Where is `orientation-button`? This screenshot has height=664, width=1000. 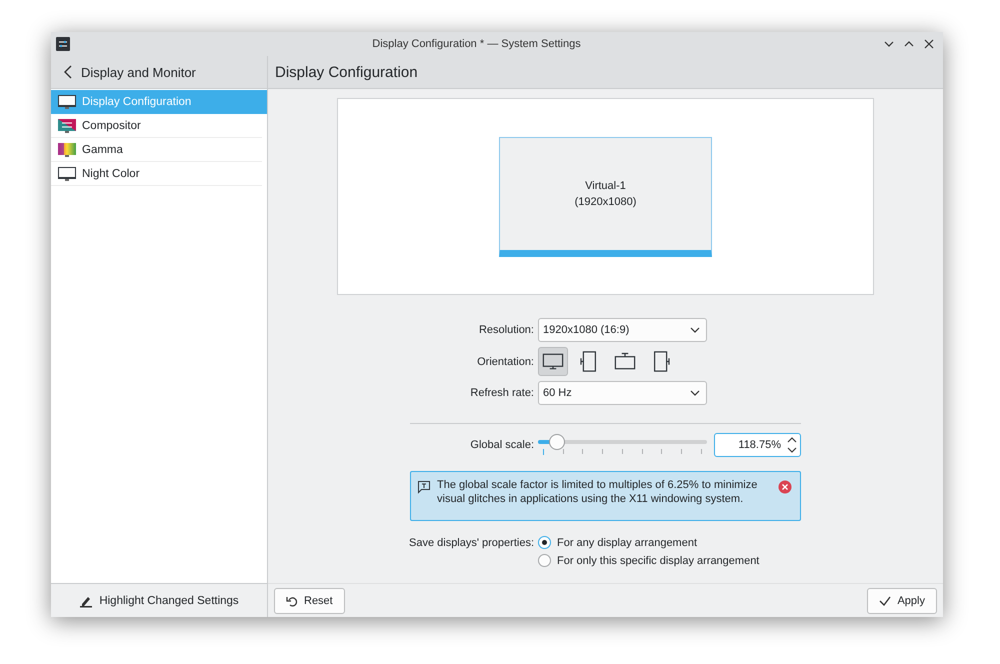
orientation-button is located at coordinates (553, 361).